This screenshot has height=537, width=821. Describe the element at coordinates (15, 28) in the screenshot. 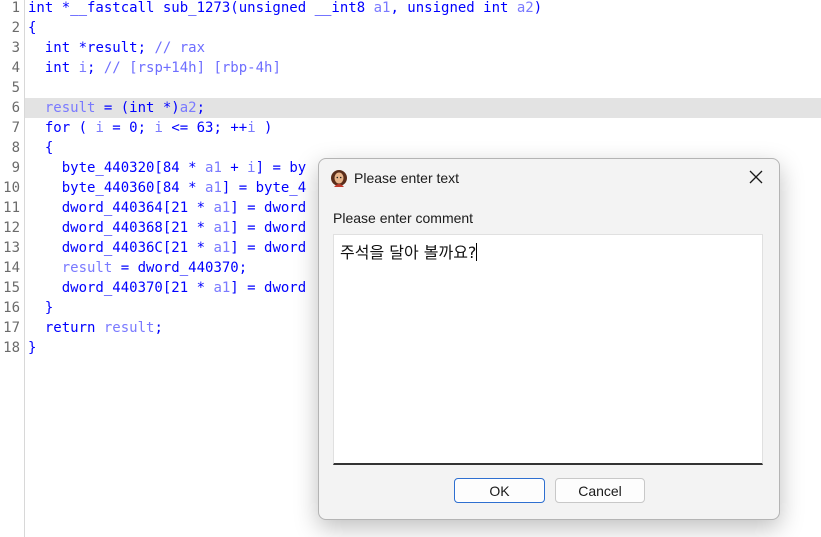

I see `line-number: 2` at that location.